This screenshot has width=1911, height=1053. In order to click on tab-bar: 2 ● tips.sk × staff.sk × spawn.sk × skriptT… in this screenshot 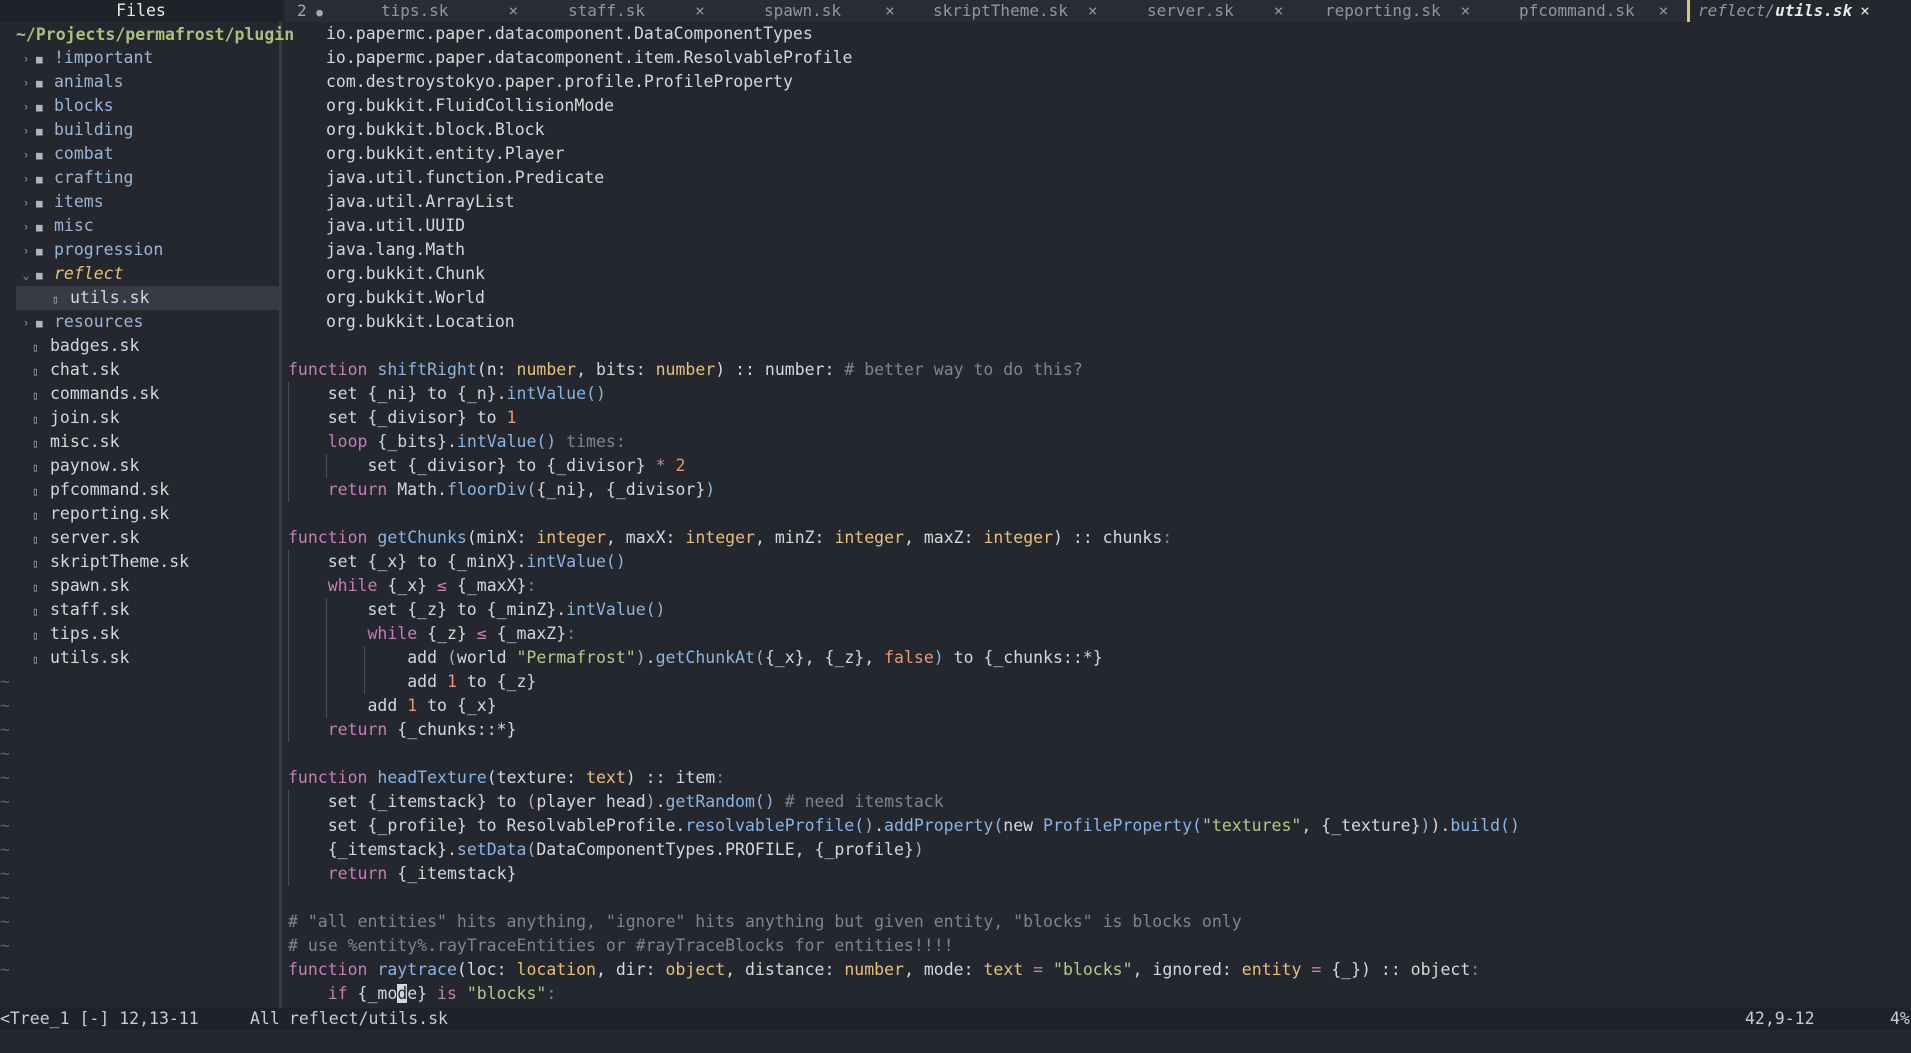, I will do `click(1098, 11)`.